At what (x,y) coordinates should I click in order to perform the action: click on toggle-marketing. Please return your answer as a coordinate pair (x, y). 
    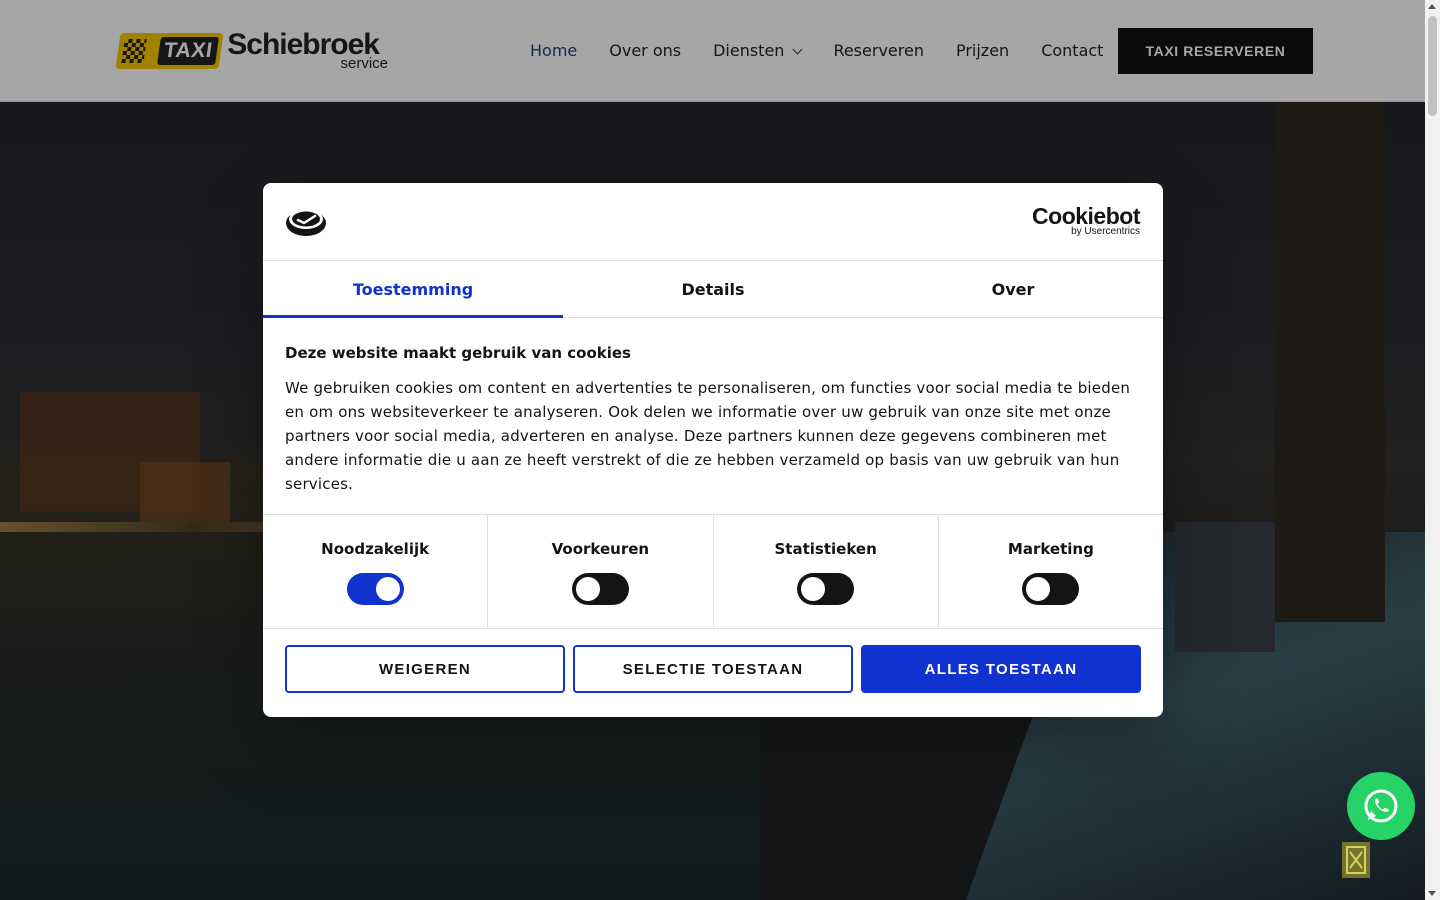
    Looking at the image, I should click on (1051, 589).